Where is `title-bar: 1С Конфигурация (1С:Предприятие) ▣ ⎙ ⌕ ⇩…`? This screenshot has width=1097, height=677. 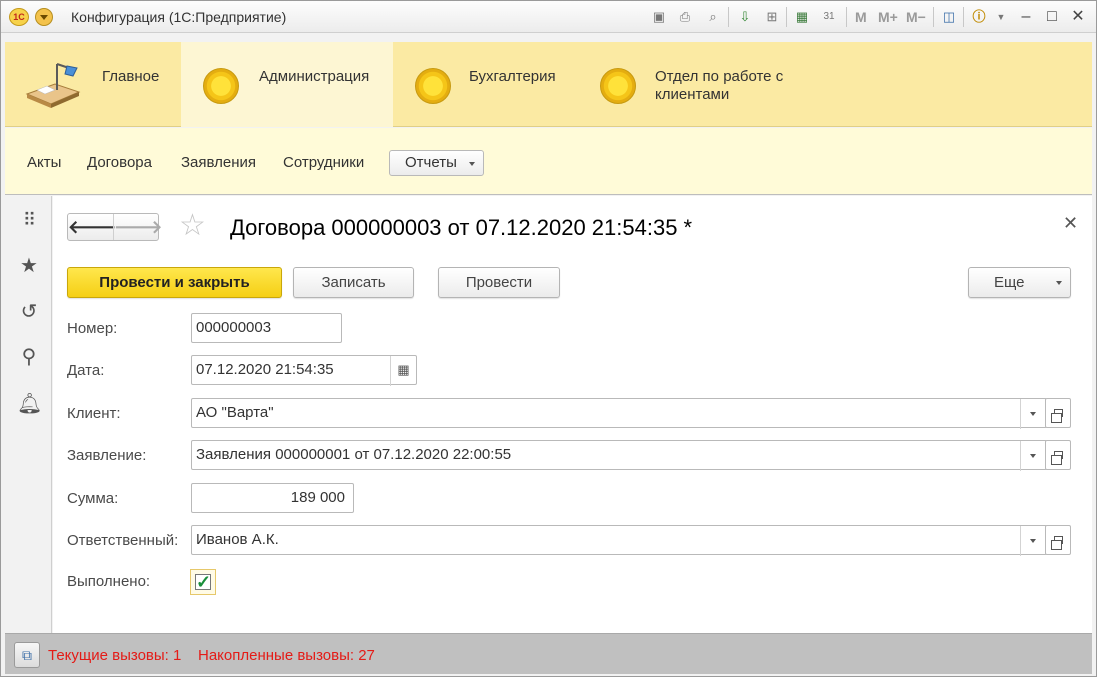 title-bar: 1С Конфигурация (1С:Предприятие) ▣ ⎙ ⌕ ⇩… is located at coordinates (548, 17).